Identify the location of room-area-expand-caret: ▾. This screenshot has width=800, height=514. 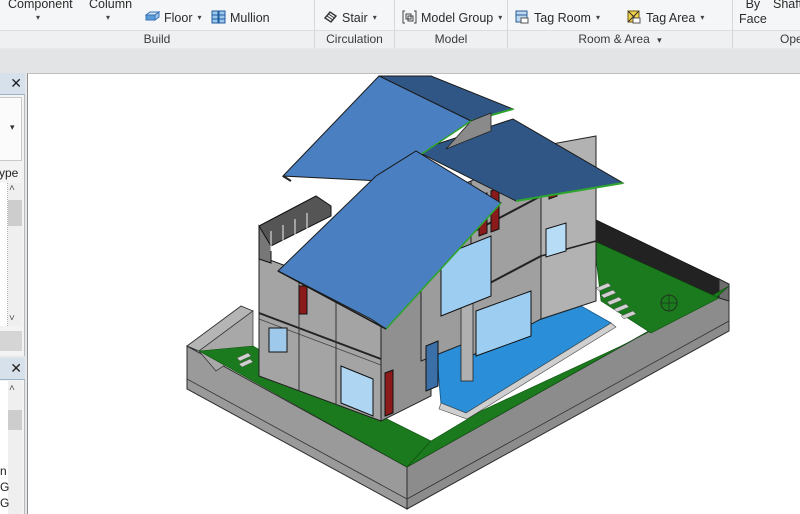
(659, 40).